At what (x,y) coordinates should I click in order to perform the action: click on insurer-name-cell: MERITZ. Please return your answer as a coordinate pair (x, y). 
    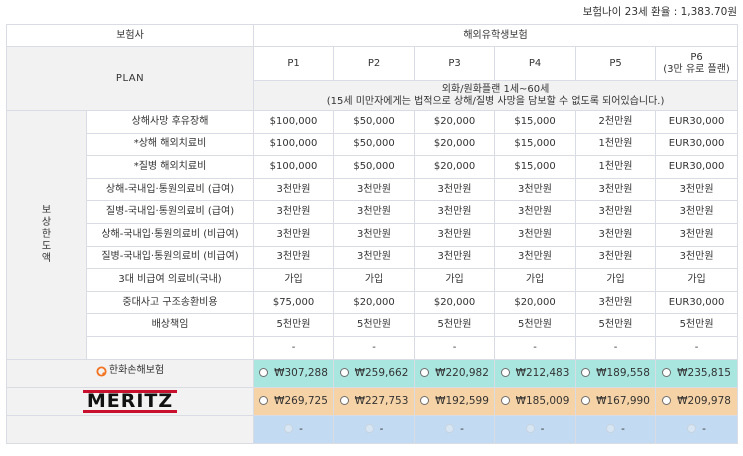
    Looking at the image, I should click on (130, 401).